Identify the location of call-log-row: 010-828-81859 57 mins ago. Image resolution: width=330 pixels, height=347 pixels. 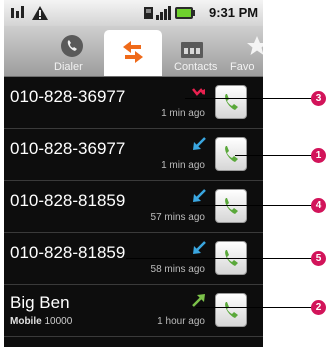
(133, 207).